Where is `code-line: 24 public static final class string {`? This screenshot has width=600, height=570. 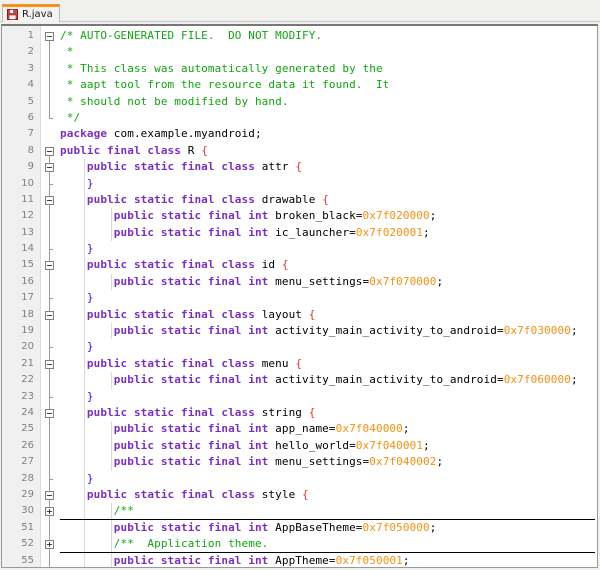 code-line: 24 public static final class string { is located at coordinates (299, 413).